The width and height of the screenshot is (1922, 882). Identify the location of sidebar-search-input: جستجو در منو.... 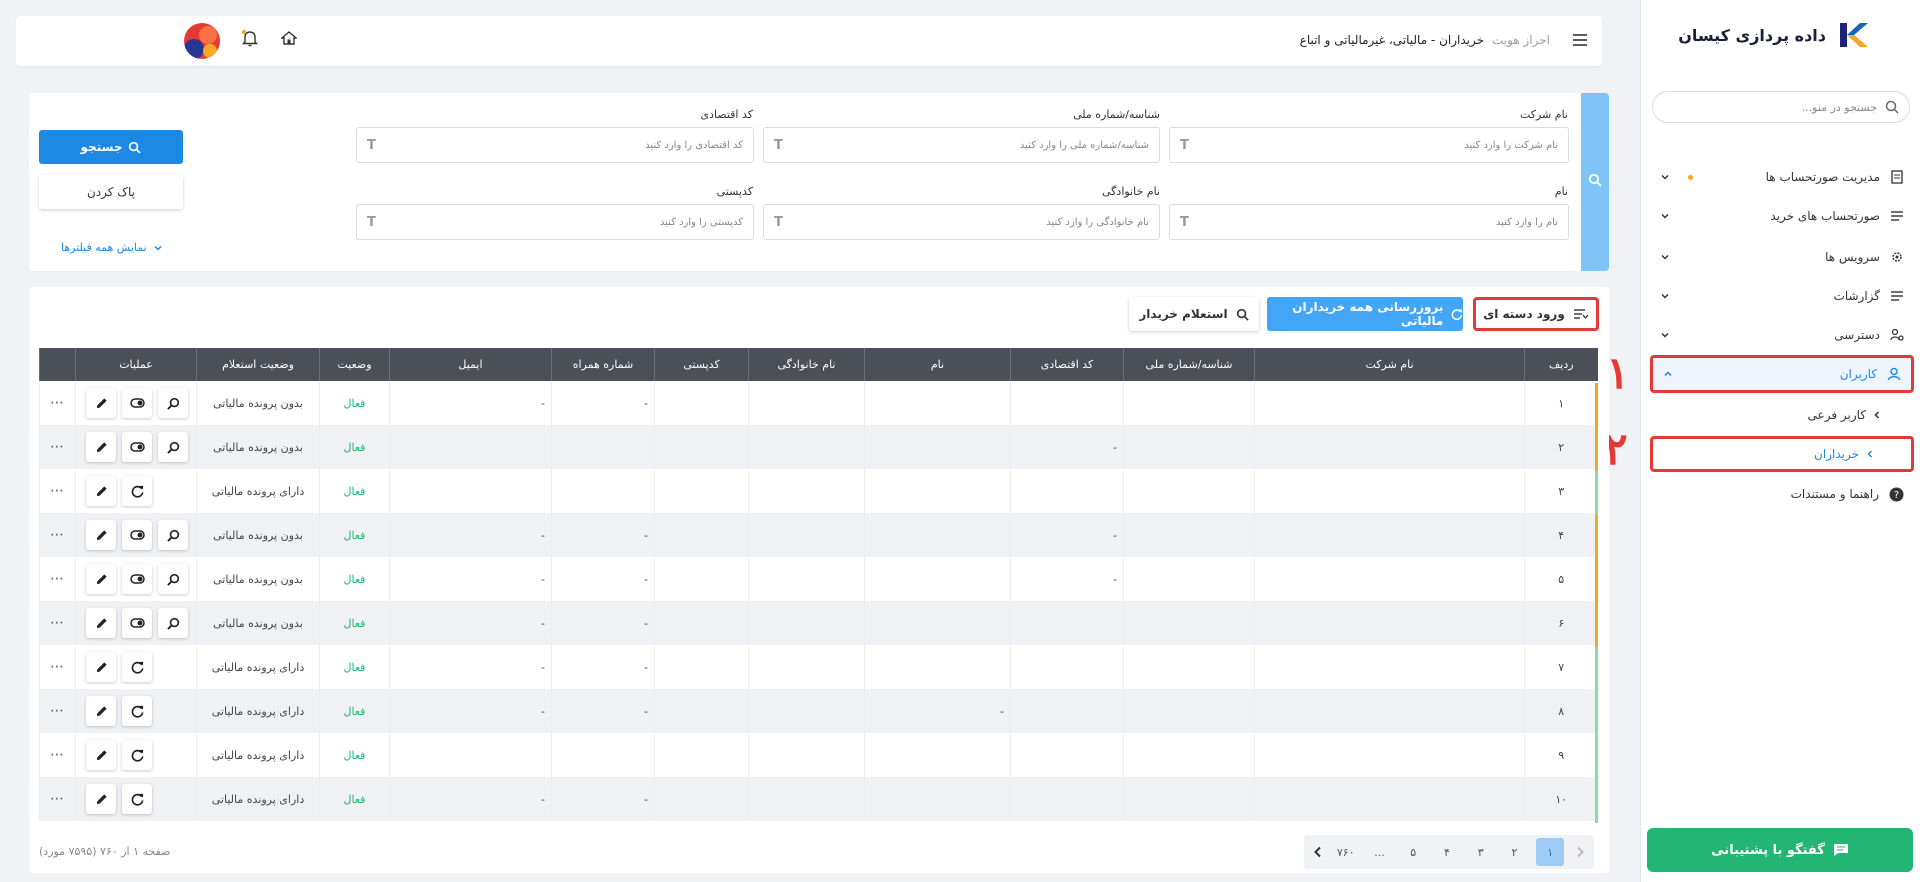
(1781, 107).